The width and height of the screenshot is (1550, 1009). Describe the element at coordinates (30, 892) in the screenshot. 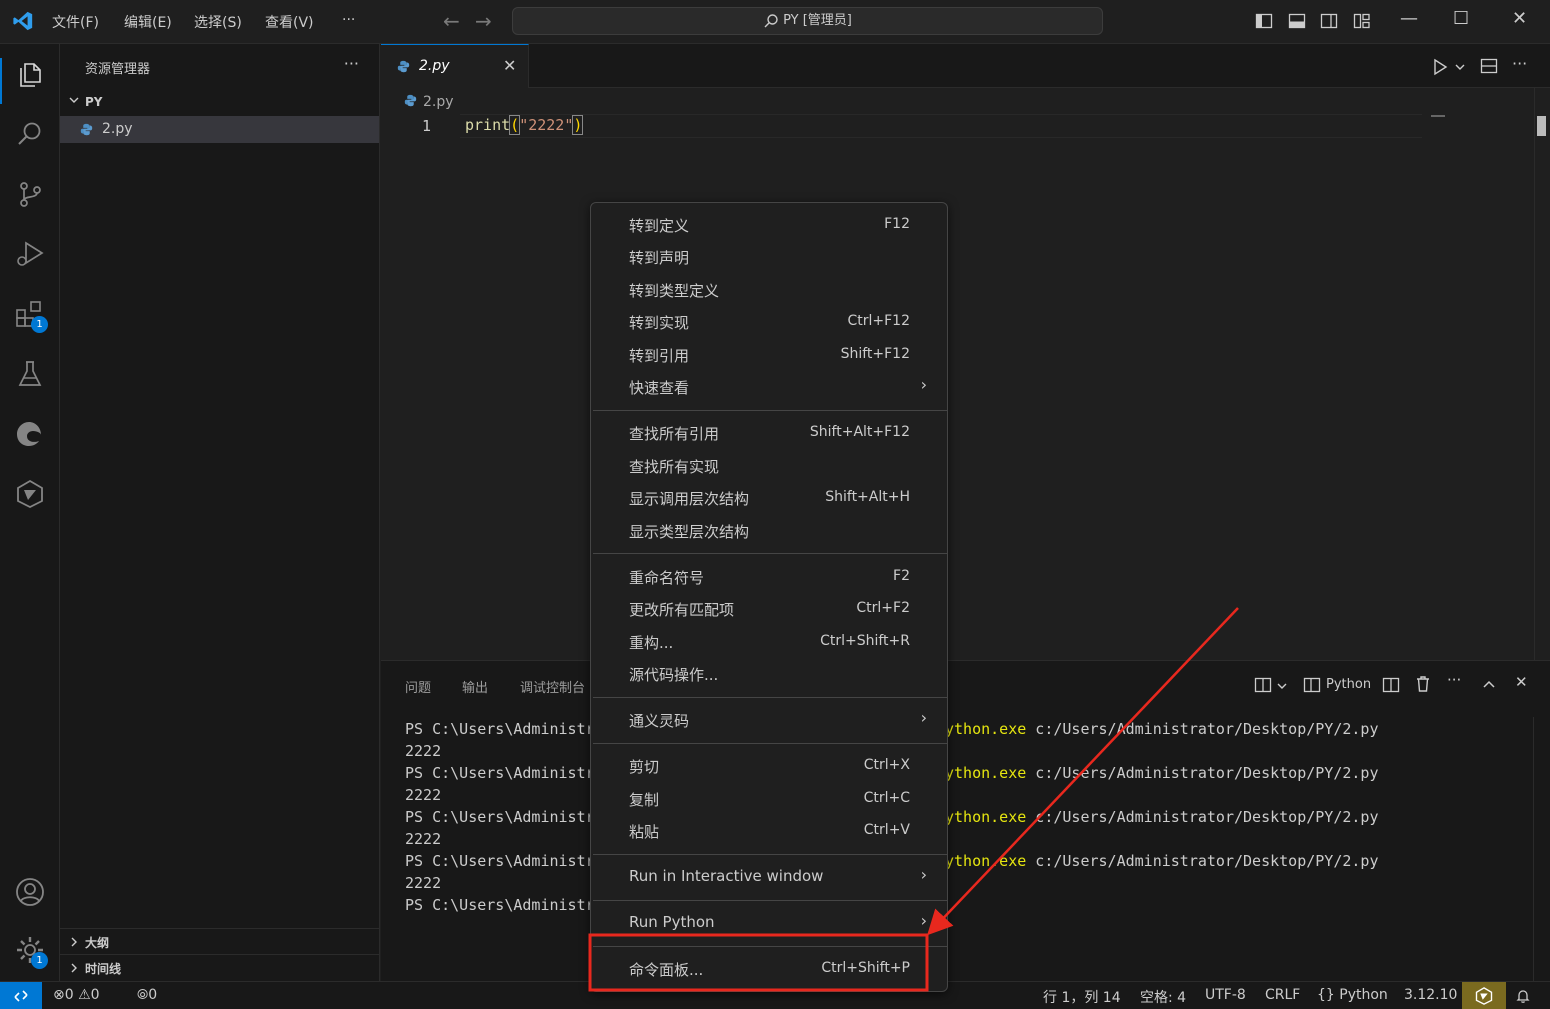

I see `accounts-icon` at that location.